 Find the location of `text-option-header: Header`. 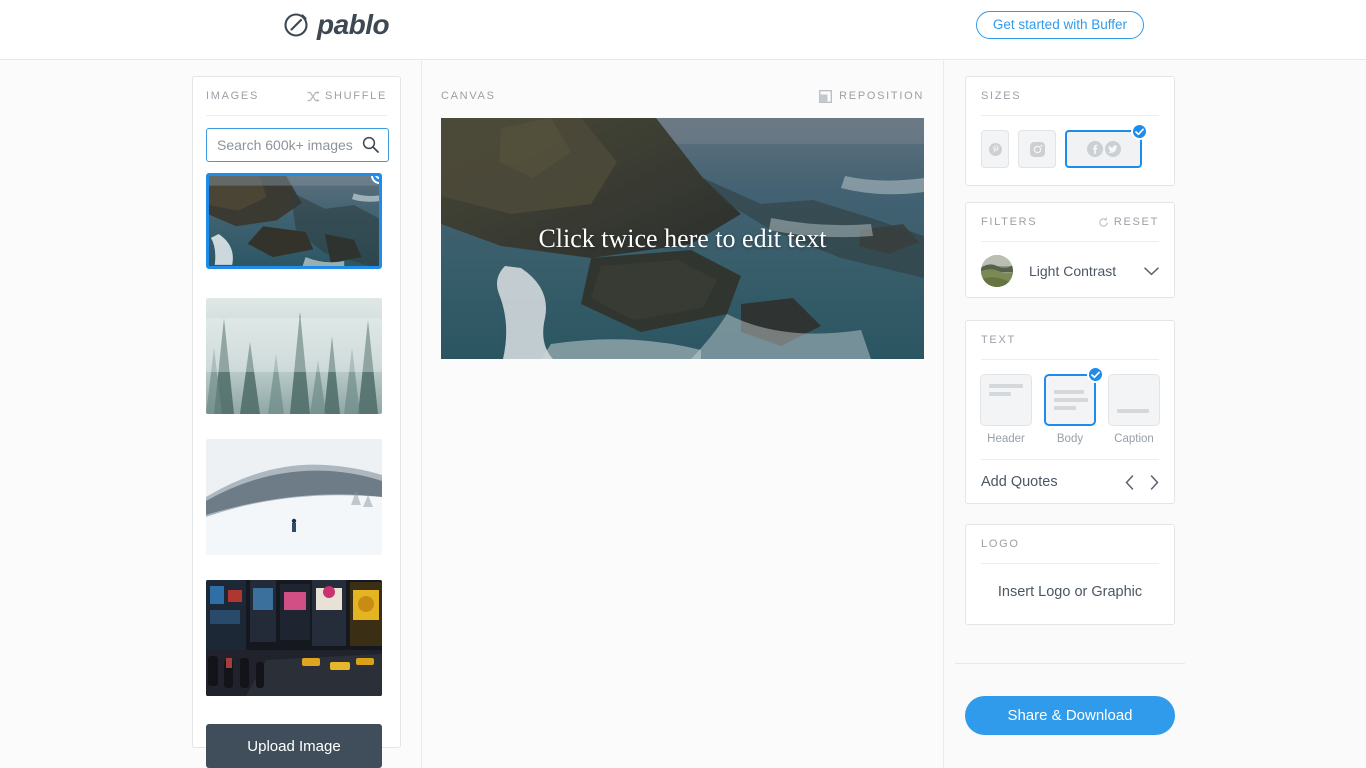

text-option-header: Header is located at coordinates (1006, 409).